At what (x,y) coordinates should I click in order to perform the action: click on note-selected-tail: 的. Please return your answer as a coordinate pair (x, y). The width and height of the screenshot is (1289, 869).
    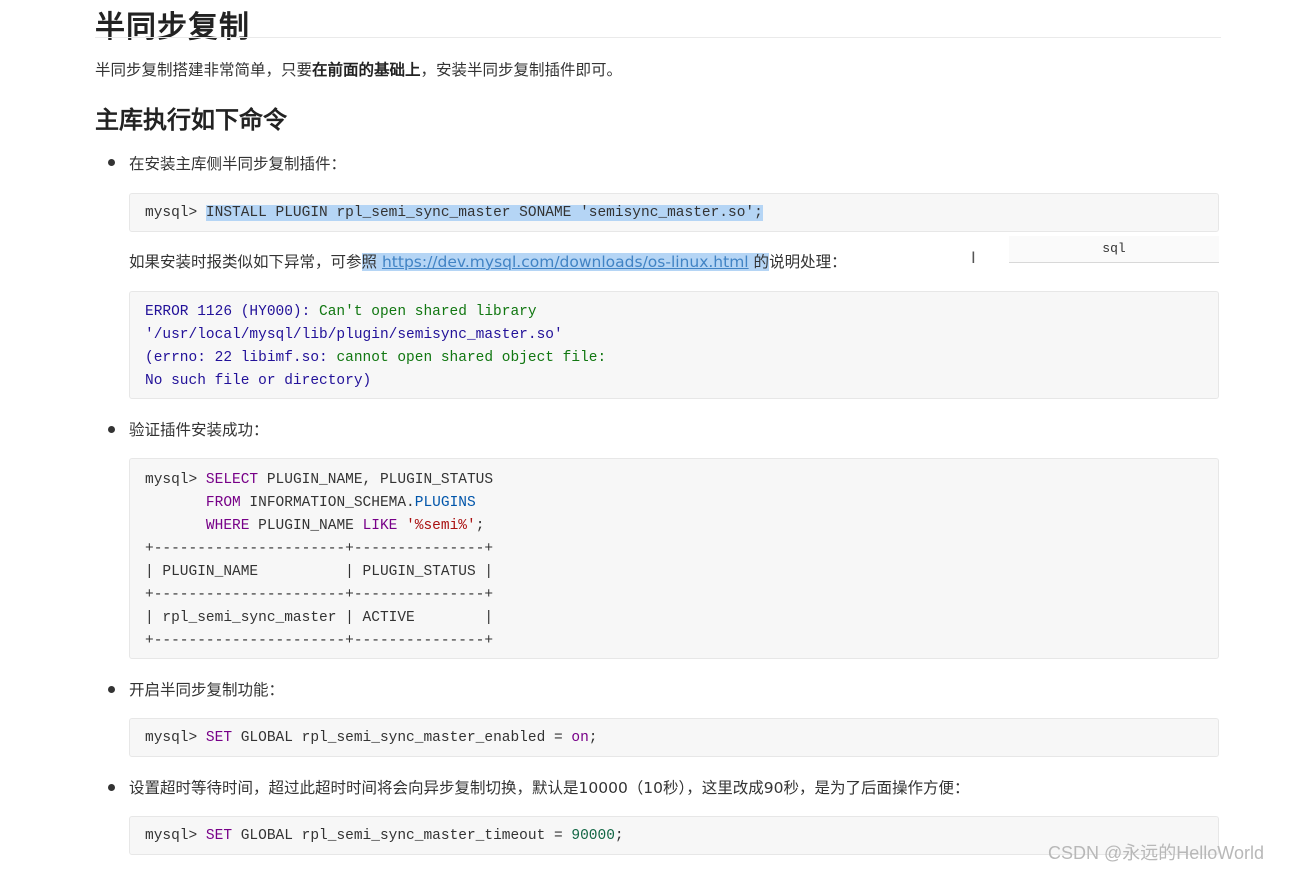
    Looking at the image, I should click on (759, 262).